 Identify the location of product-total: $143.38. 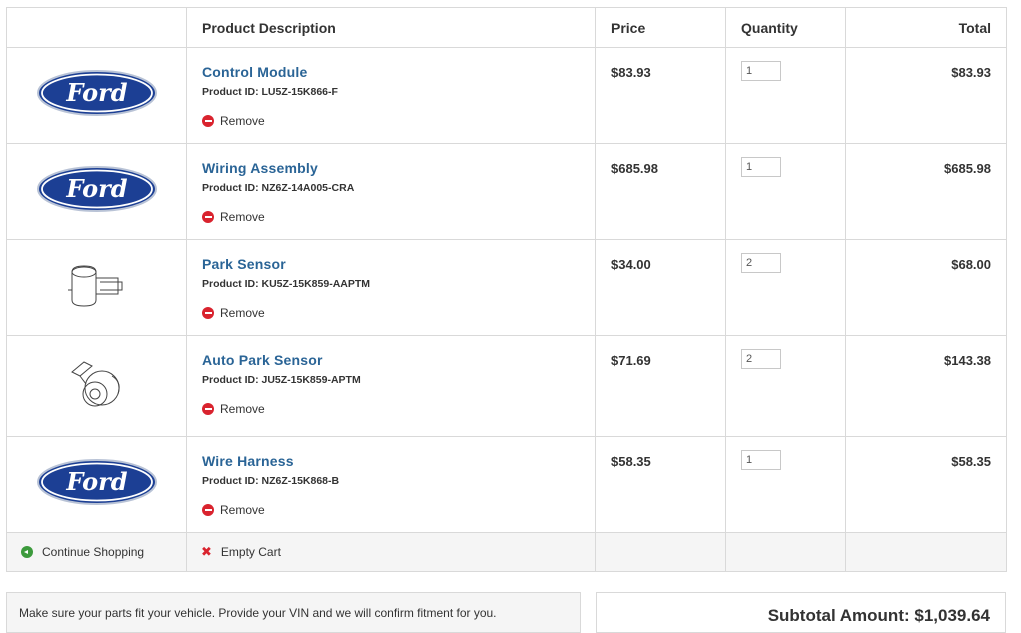
(926, 386).